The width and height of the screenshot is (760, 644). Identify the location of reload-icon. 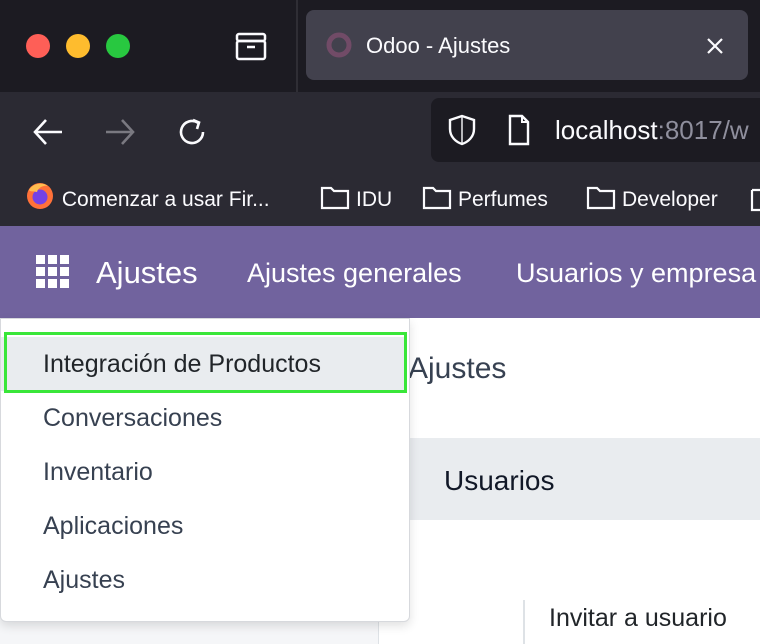
(192, 132).